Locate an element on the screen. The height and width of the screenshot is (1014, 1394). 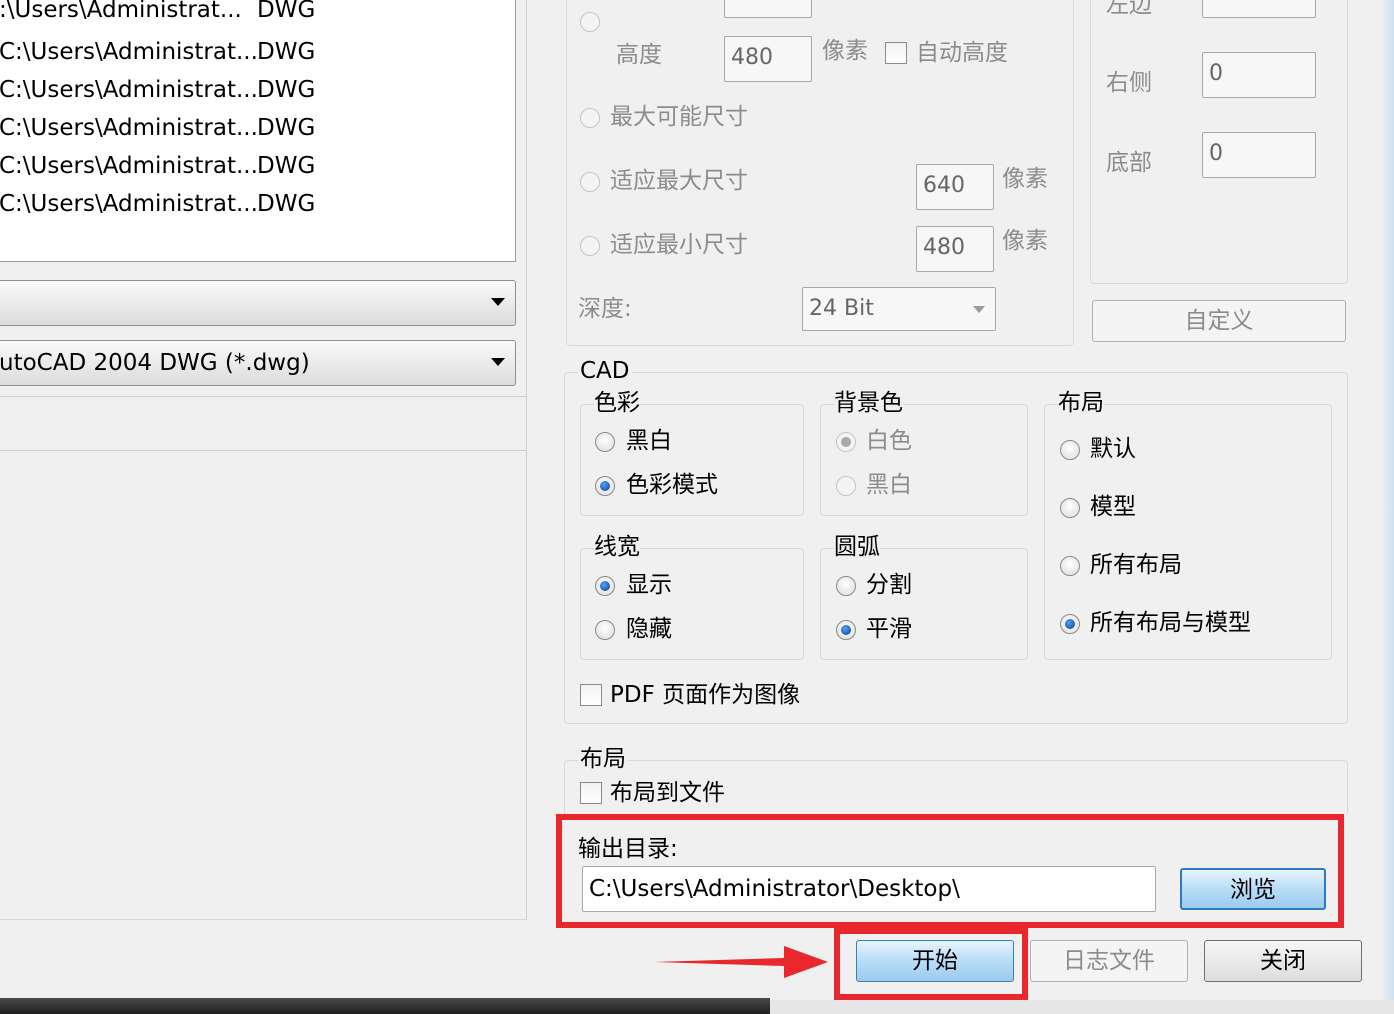
bottom-margin-label: 底部 is located at coordinates (1129, 163).